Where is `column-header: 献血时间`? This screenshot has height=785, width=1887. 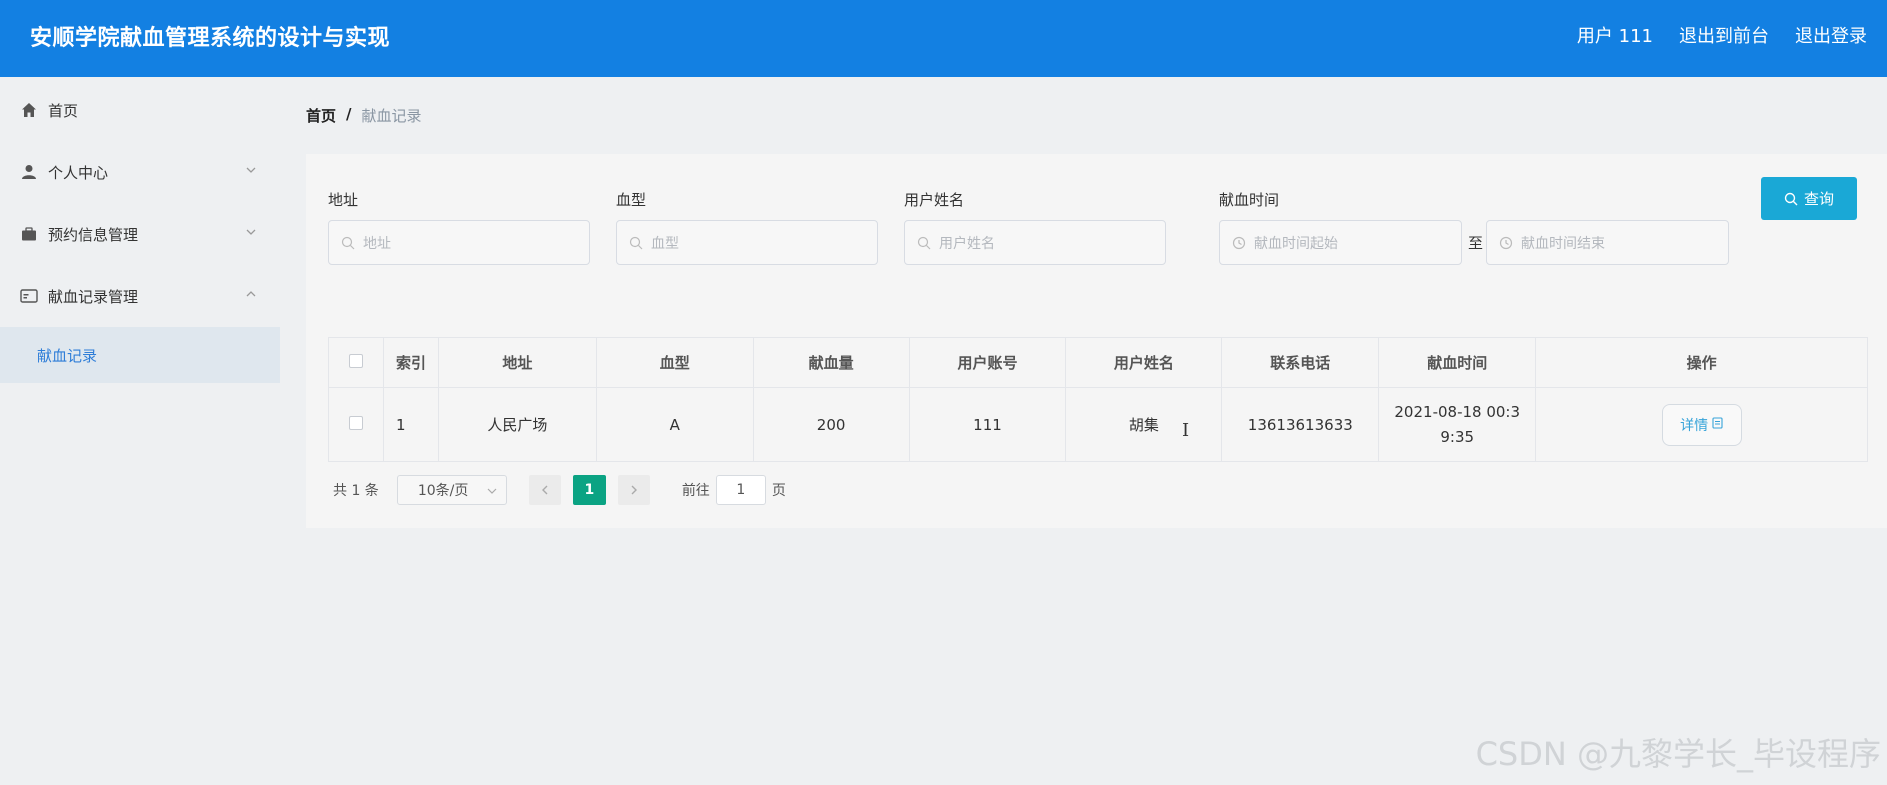
column-header: 献血时间 is located at coordinates (1457, 362).